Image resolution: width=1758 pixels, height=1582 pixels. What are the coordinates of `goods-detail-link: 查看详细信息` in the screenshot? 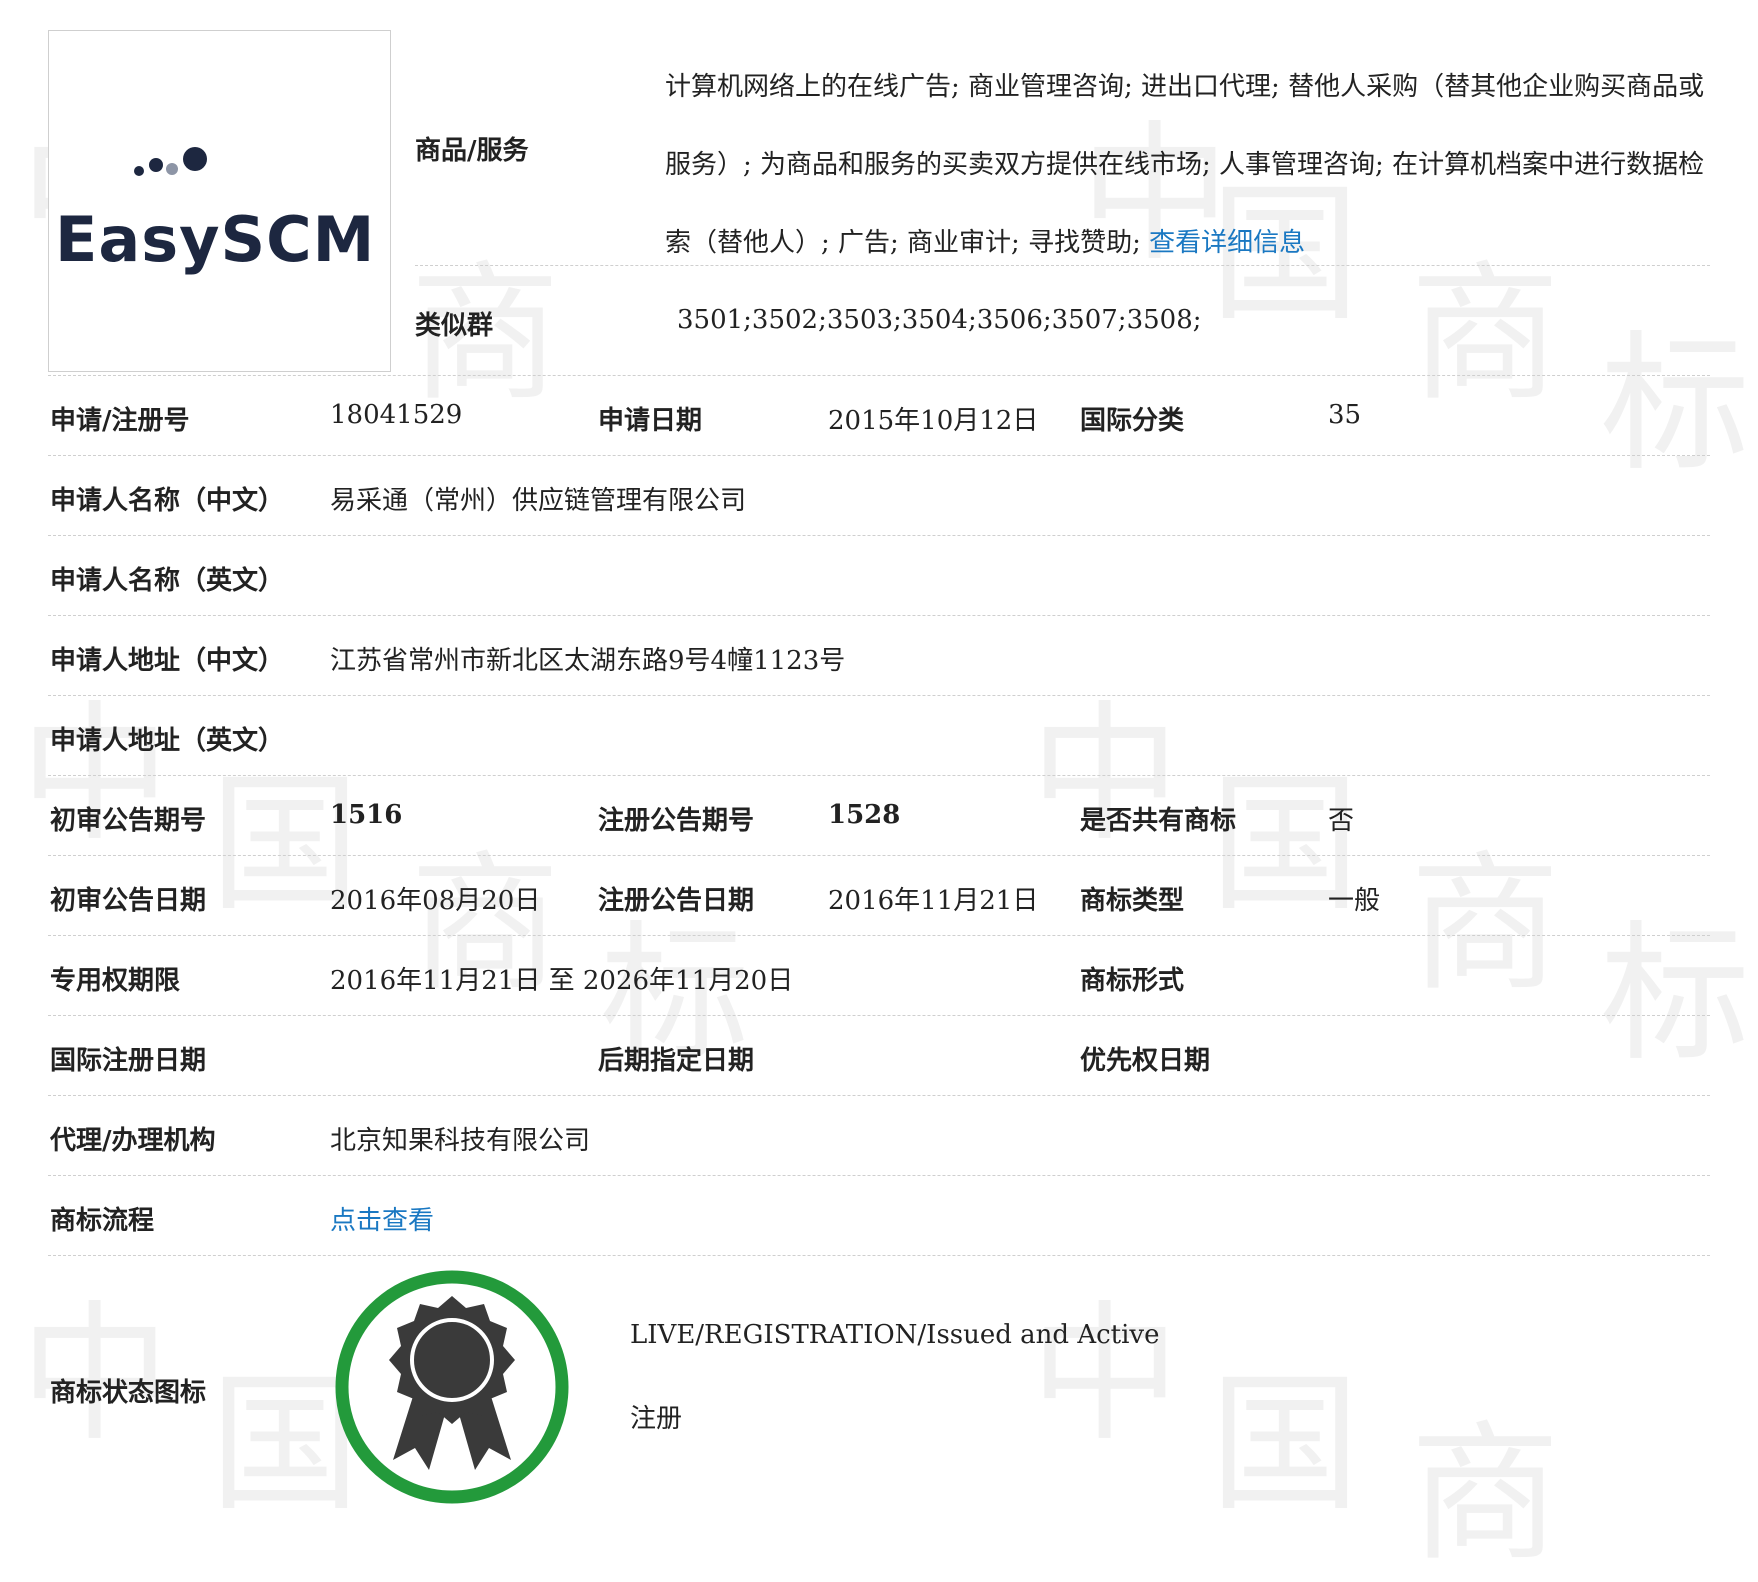 It's located at (1227, 243).